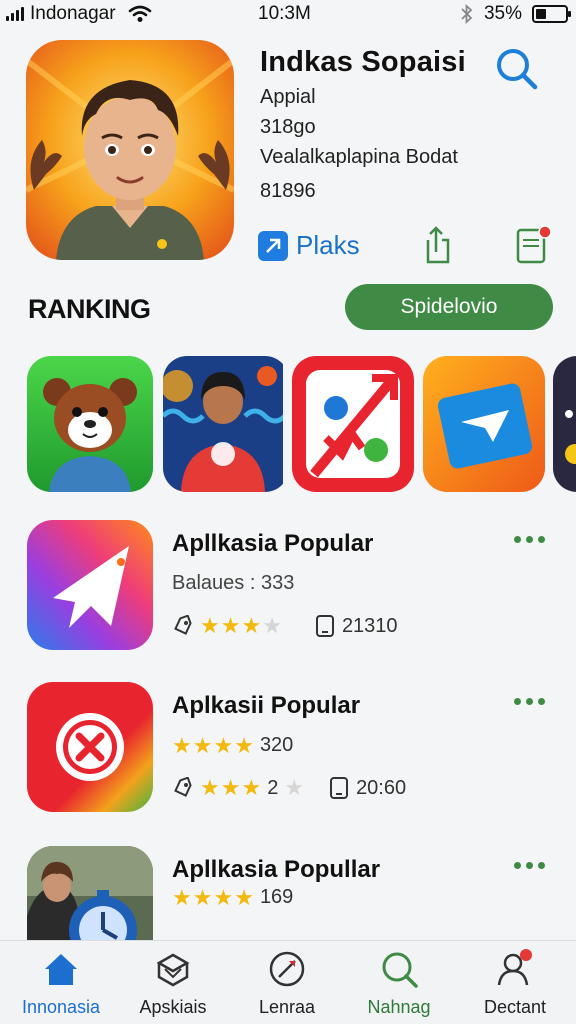 The image size is (576, 1024). I want to click on status-left: Indonagar, so click(79, 14).